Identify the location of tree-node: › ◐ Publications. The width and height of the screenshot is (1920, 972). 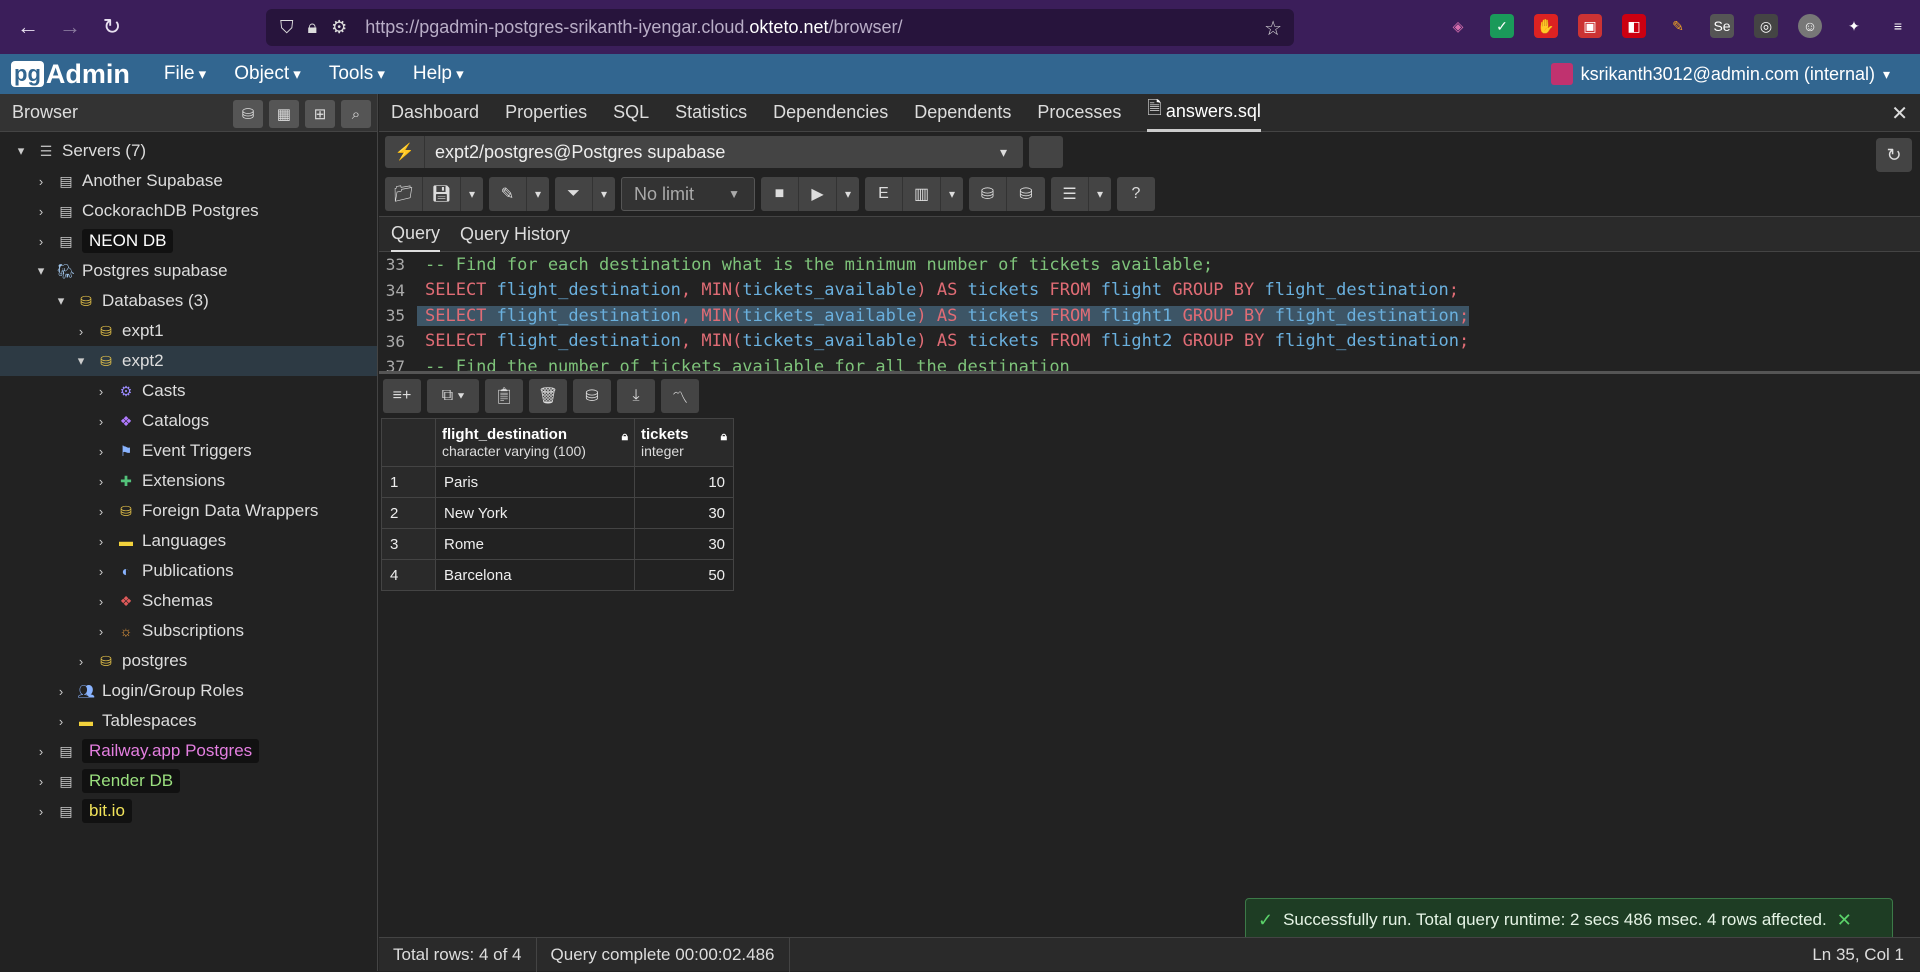
(188, 571).